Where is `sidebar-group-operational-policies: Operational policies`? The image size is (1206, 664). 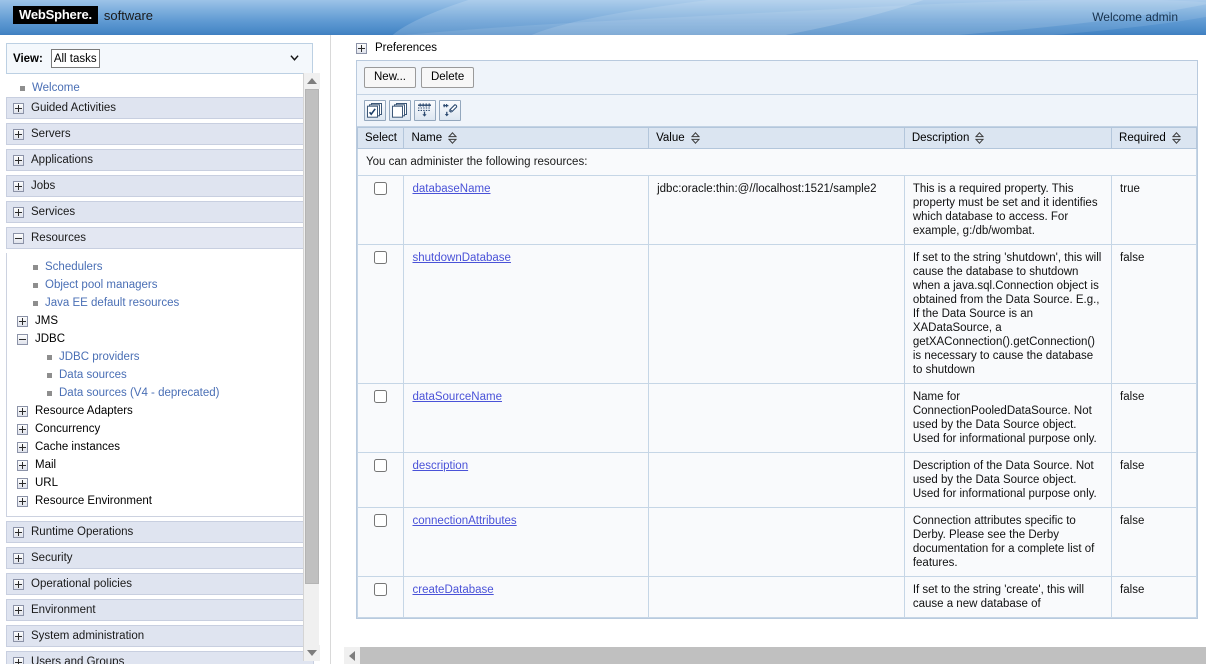 sidebar-group-operational-policies: Operational policies is located at coordinates (160, 584).